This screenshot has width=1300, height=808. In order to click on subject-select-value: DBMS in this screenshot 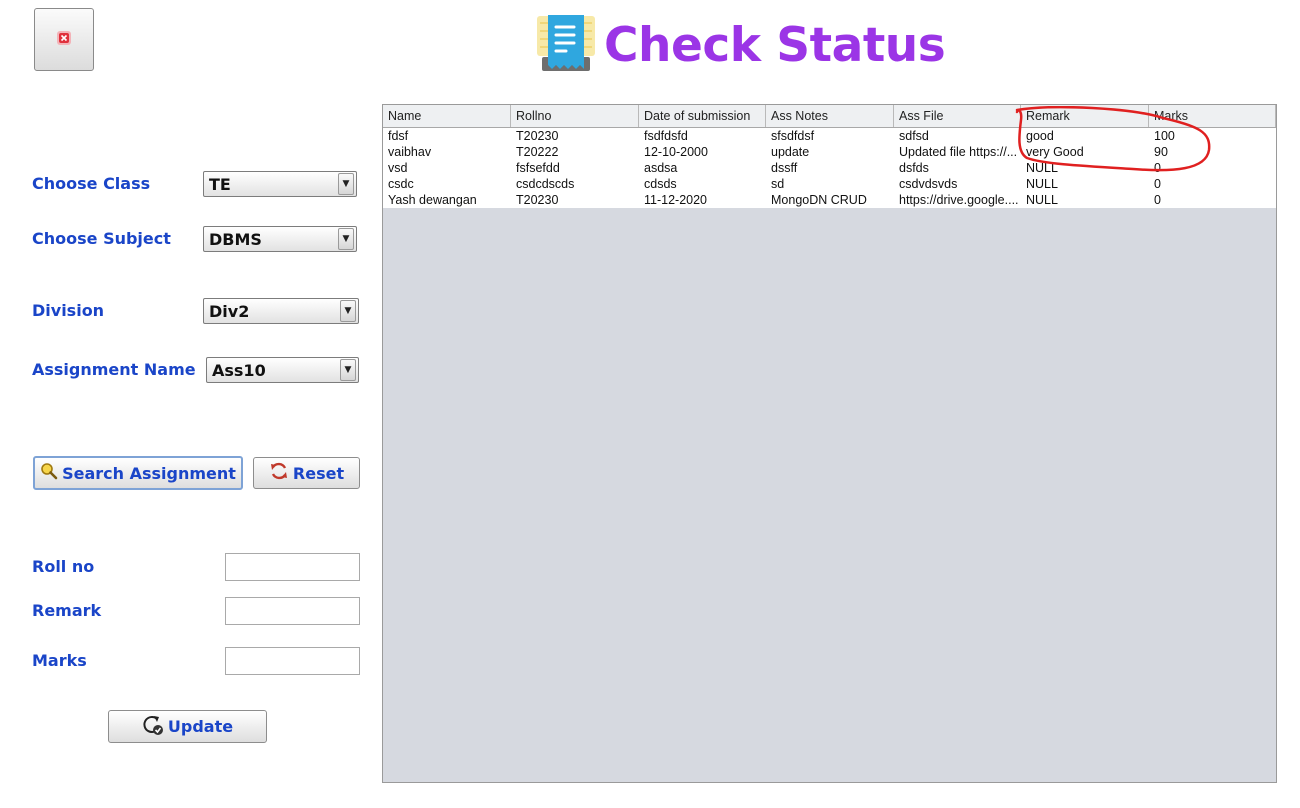, I will do `click(235, 239)`.